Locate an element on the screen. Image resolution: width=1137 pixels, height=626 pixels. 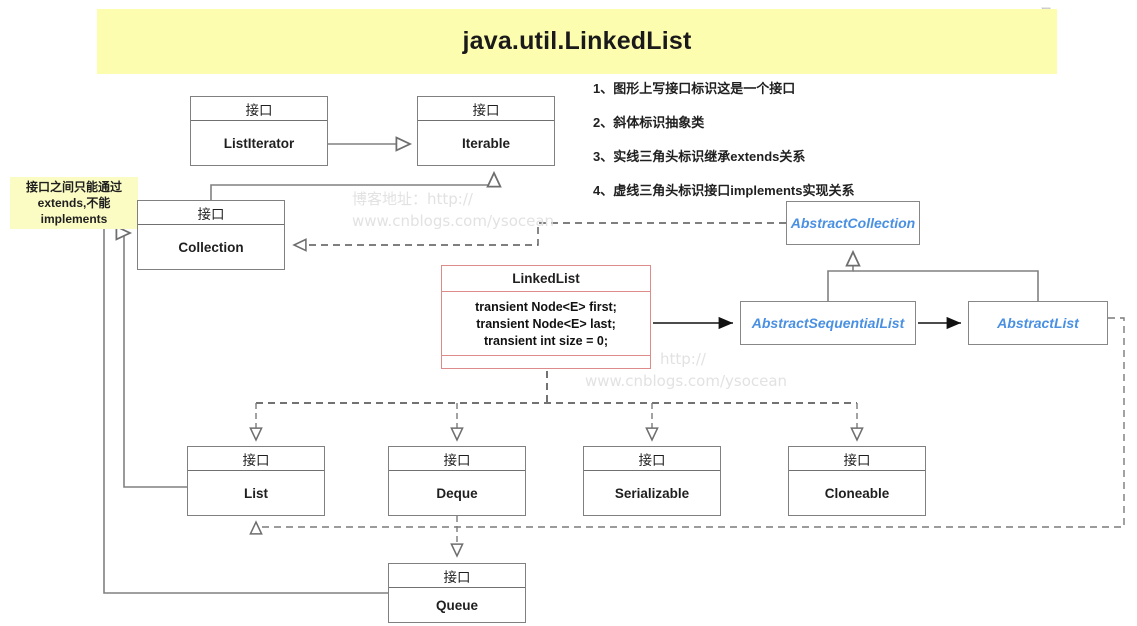
linkedlist-field-last: transient Node<E> last; is located at coordinates (546, 324).